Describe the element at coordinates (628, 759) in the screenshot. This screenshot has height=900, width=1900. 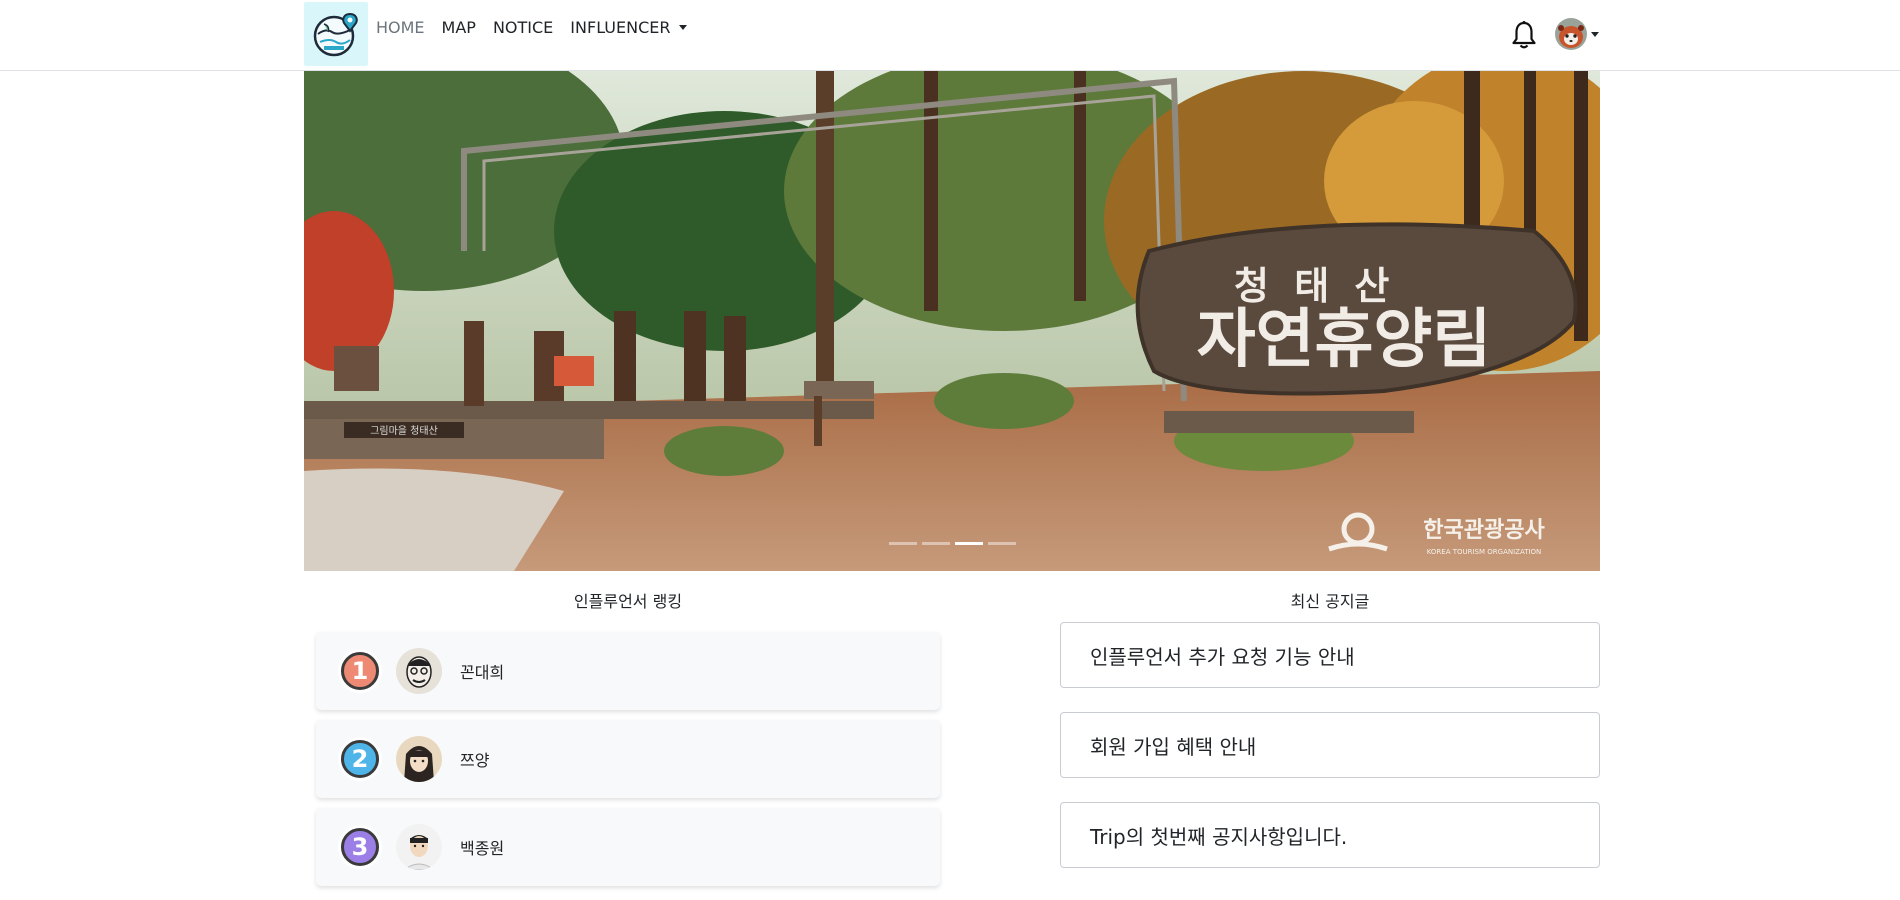
I see `ranking-item: 2 쯔양` at that location.